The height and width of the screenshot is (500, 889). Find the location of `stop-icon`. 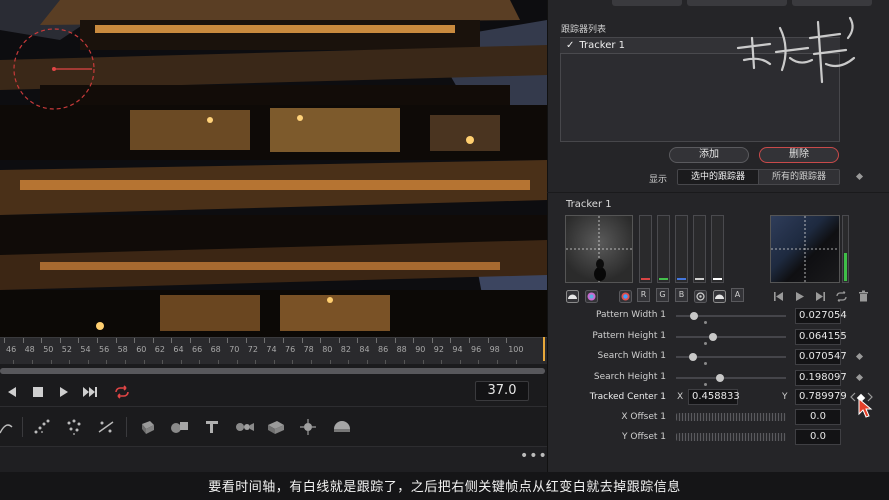

stop-icon is located at coordinates (38, 392).